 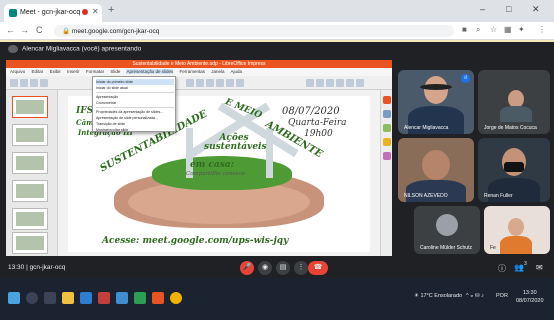 I want to click on open-icon, so click(x=24, y=83).